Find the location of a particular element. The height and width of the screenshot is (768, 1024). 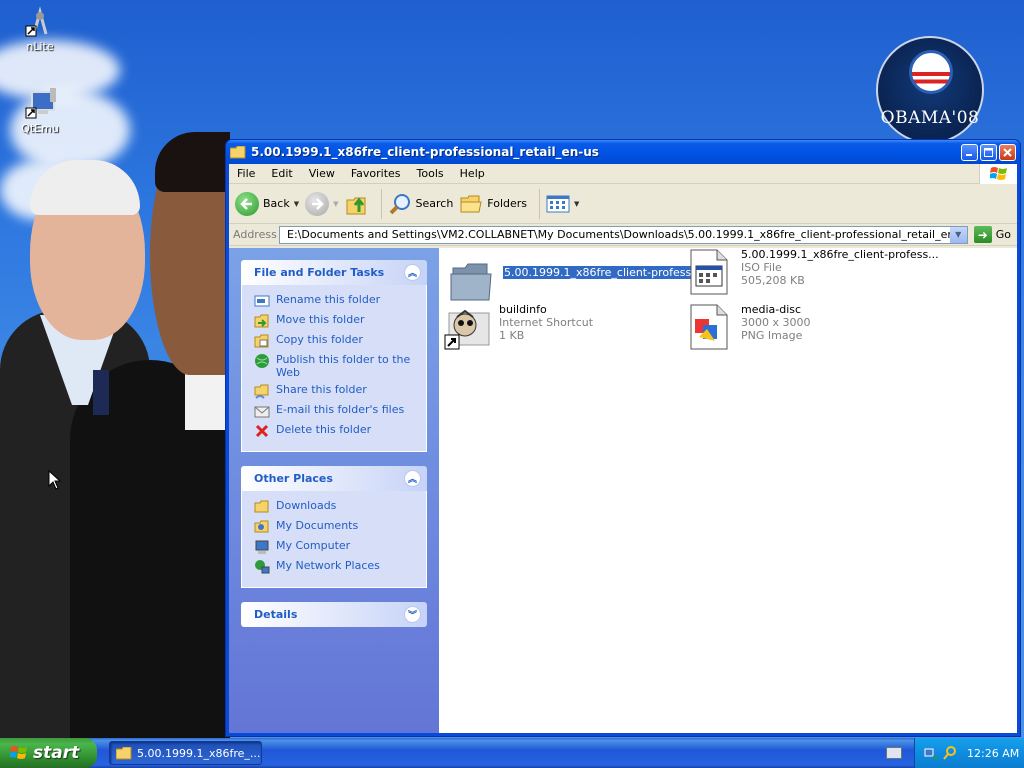

views-dropdown-icon: ▼ is located at coordinates (576, 204).